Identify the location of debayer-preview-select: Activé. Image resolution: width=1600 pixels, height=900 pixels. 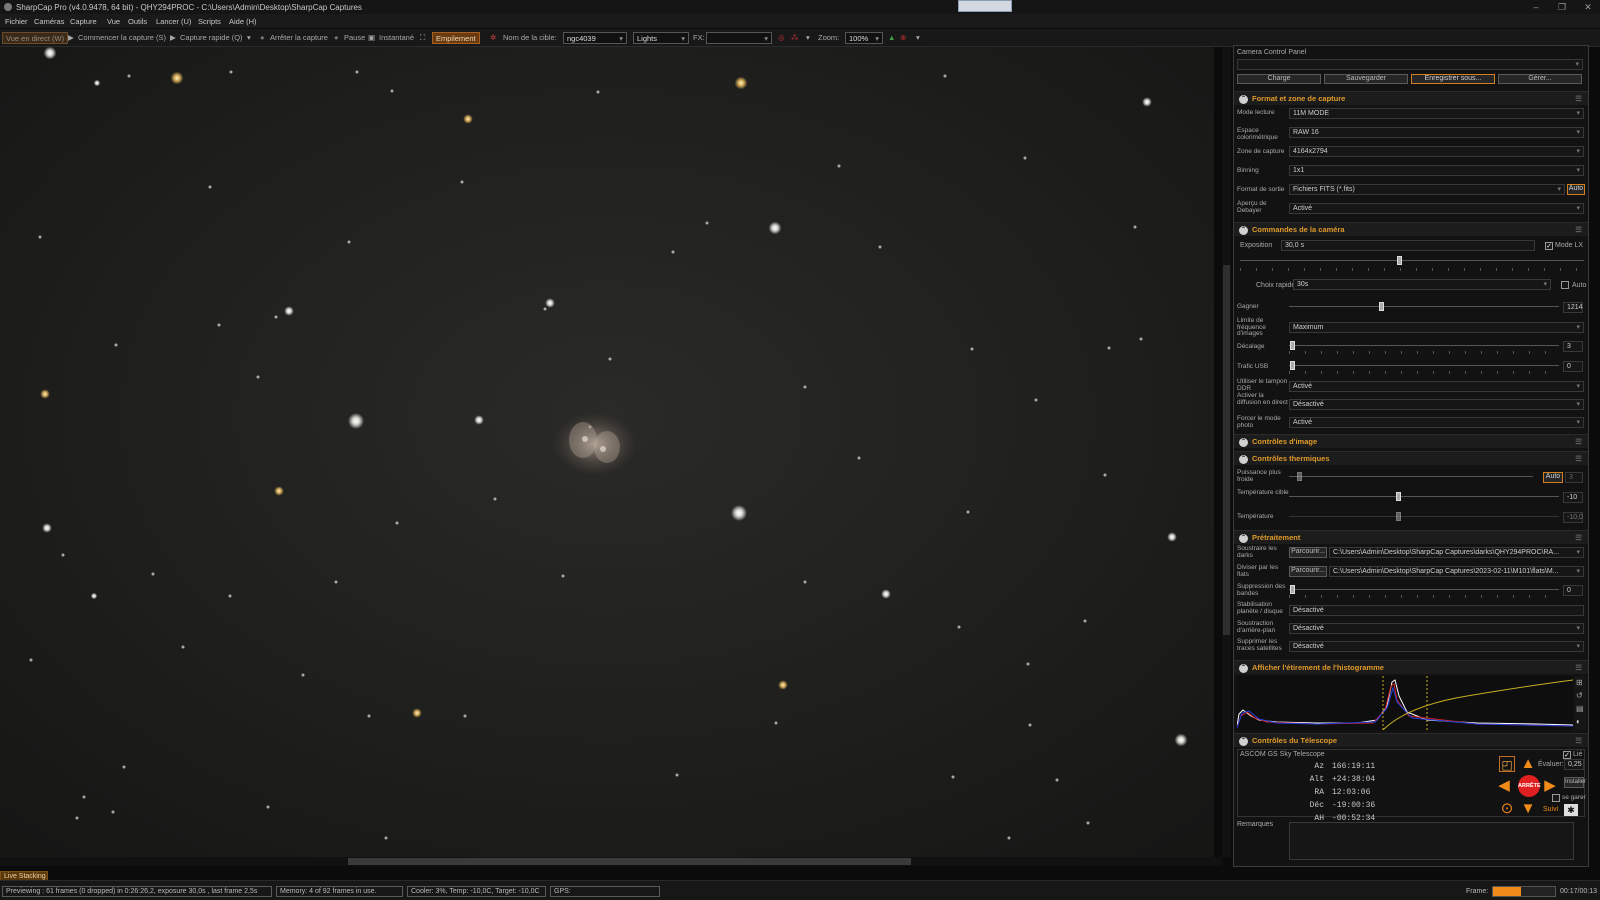
(1436, 208).